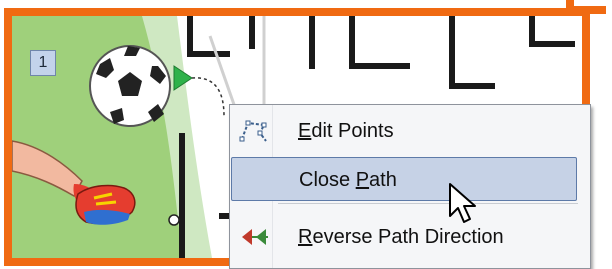 This screenshot has height=269, width=612. Describe the element at coordinates (346, 131) in the screenshot. I see `menu-item-label: Edit Points` at that location.